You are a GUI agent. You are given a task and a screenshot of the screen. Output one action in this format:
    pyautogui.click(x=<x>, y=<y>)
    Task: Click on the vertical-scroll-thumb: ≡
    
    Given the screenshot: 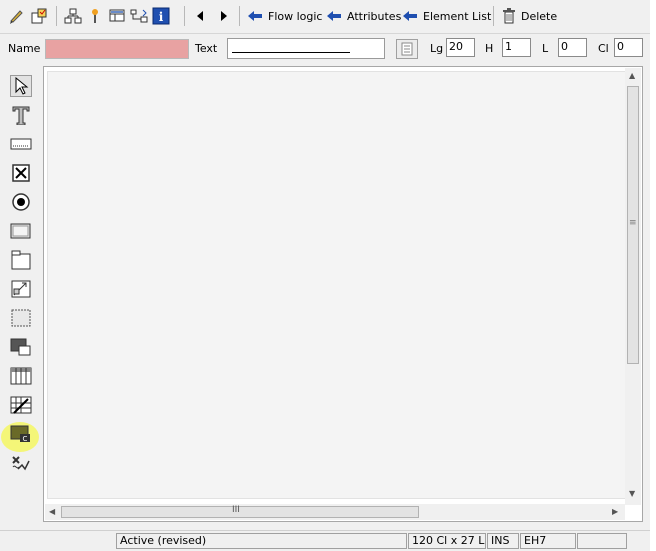 What is the action you would take?
    pyautogui.click(x=633, y=225)
    